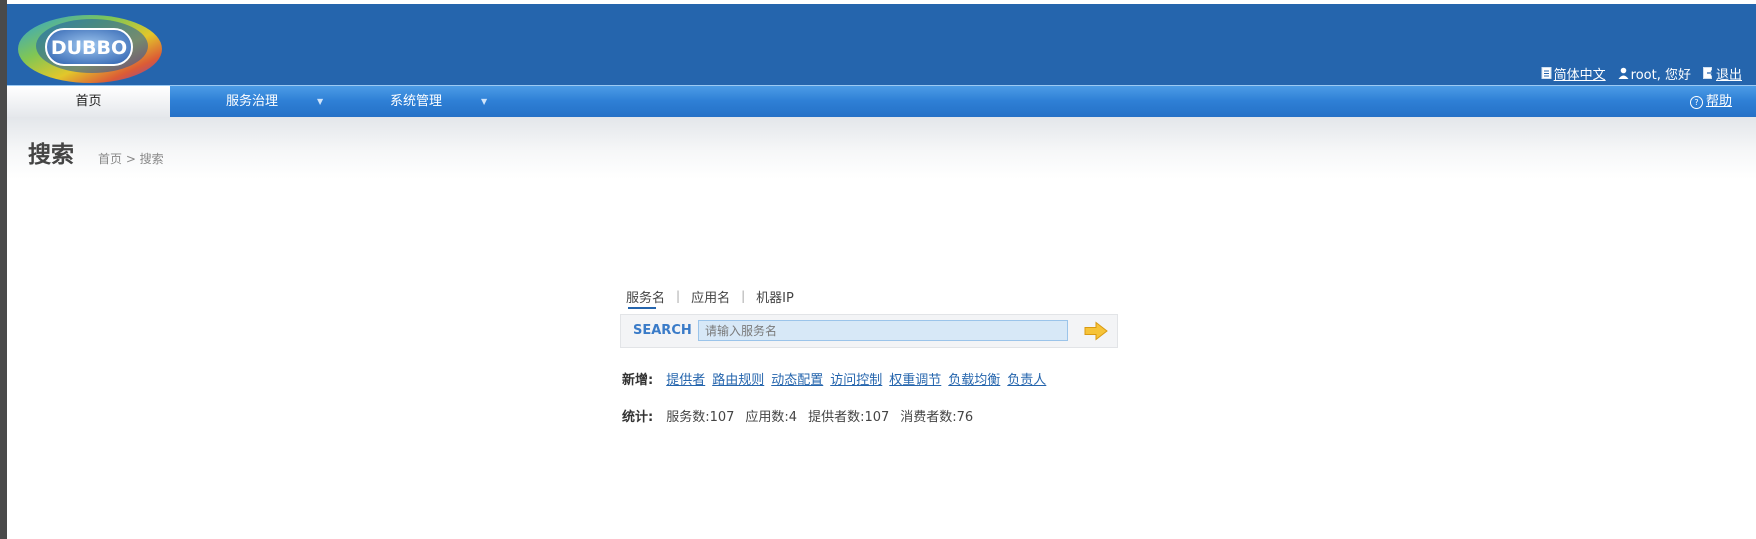 The width and height of the screenshot is (1756, 539). I want to click on nav-home: 首页, so click(88, 102).